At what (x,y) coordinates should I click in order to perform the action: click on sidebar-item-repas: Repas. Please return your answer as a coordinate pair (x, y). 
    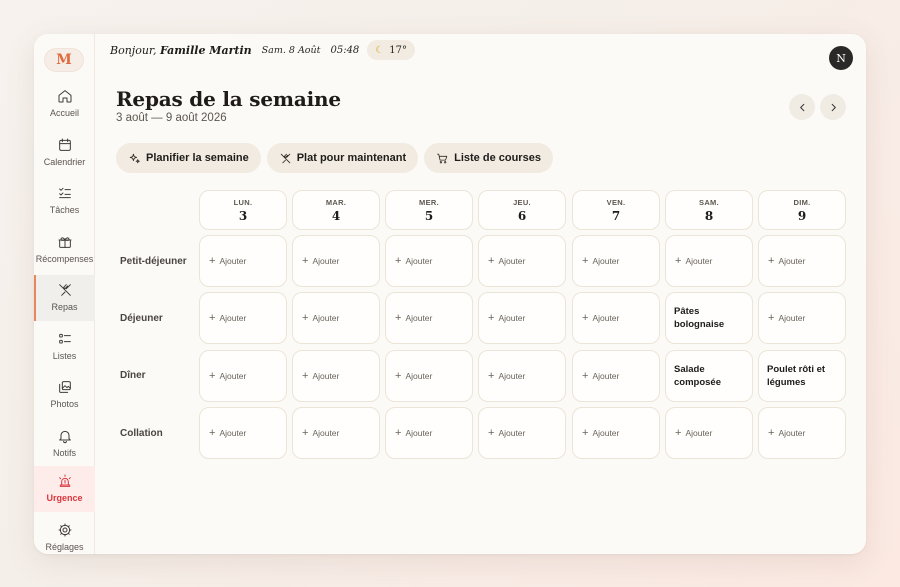
    Looking at the image, I should click on (64, 298).